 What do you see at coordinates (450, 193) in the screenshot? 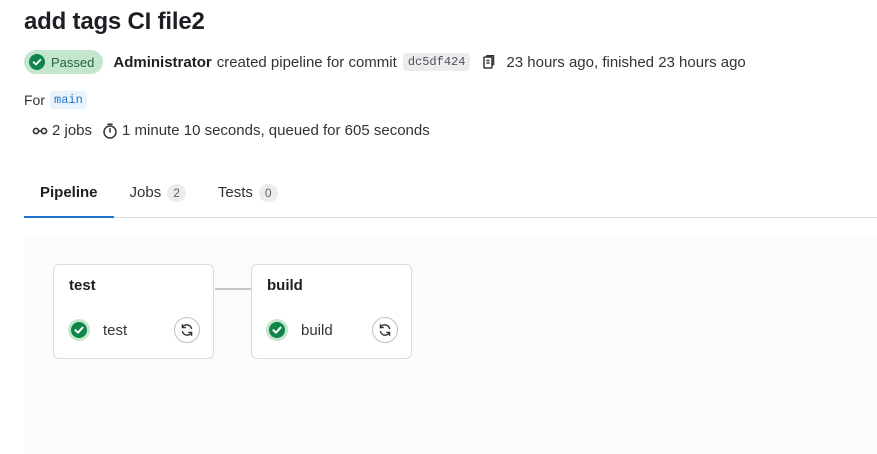
I see `pipeline-tabs: Pipeline Jobs 2 Tests 0` at bounding box center [450, 193].